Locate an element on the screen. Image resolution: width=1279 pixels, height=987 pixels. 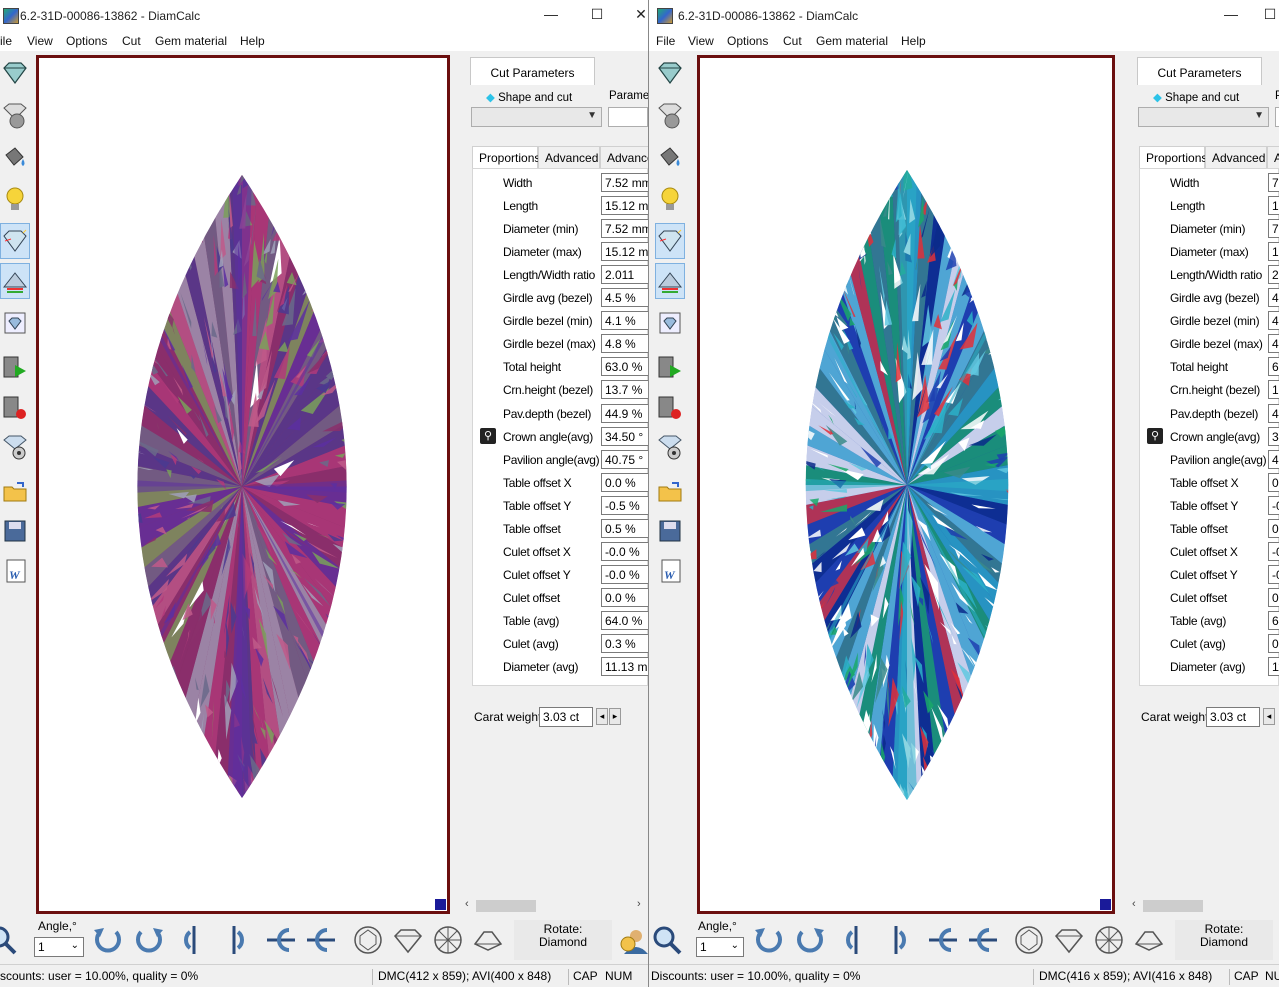
param-value: 4.1 % is located at coordinates (624, 321).